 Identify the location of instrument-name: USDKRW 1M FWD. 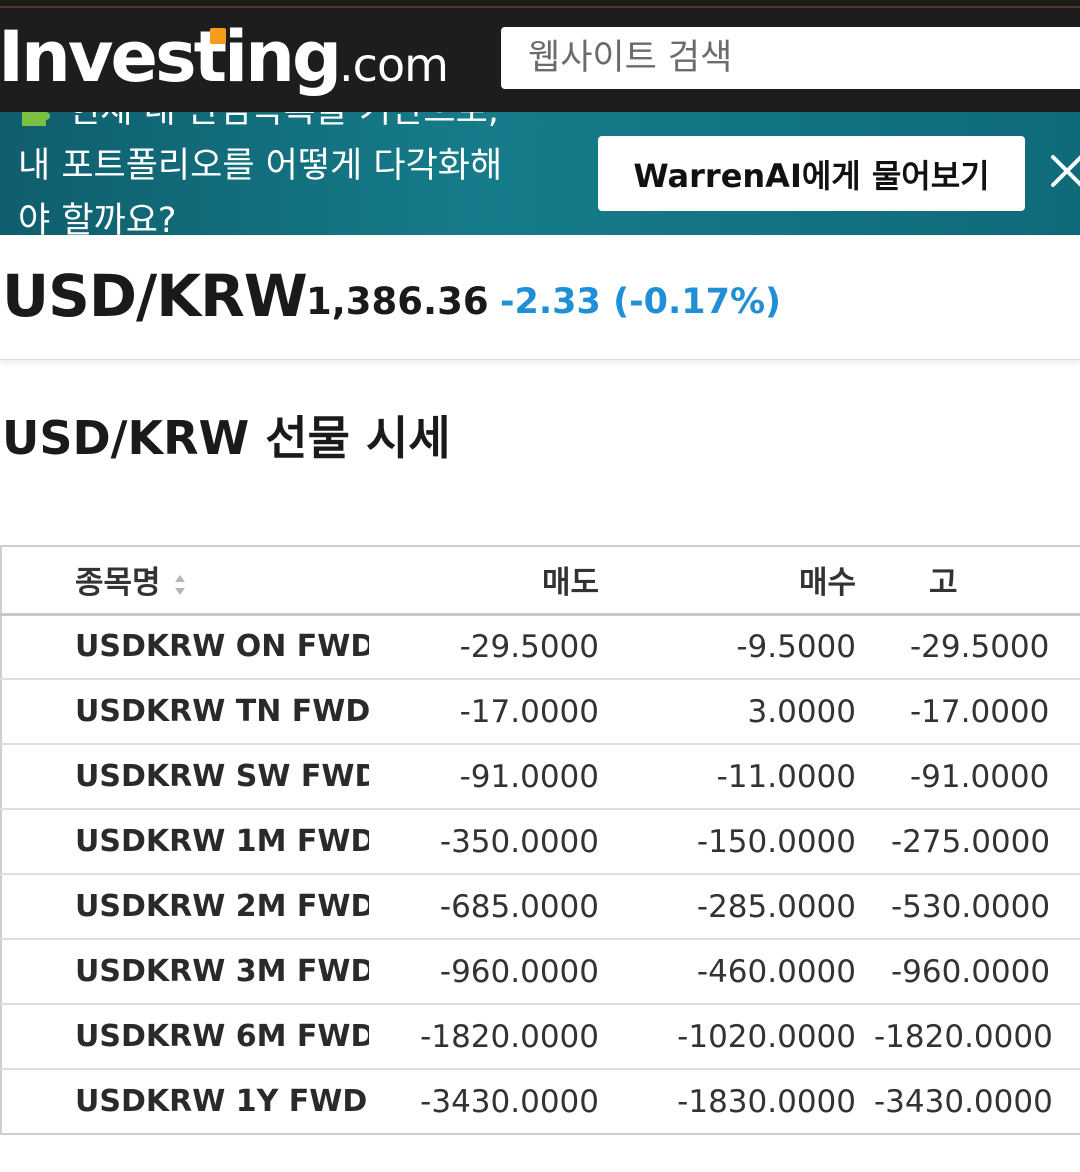
(185, 841).